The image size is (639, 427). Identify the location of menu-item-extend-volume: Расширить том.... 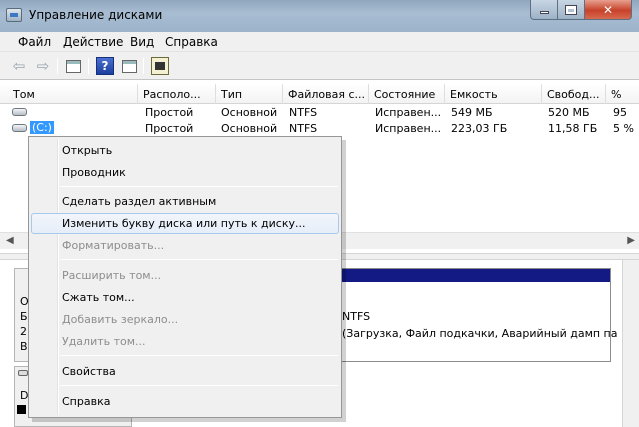
(185, 275).